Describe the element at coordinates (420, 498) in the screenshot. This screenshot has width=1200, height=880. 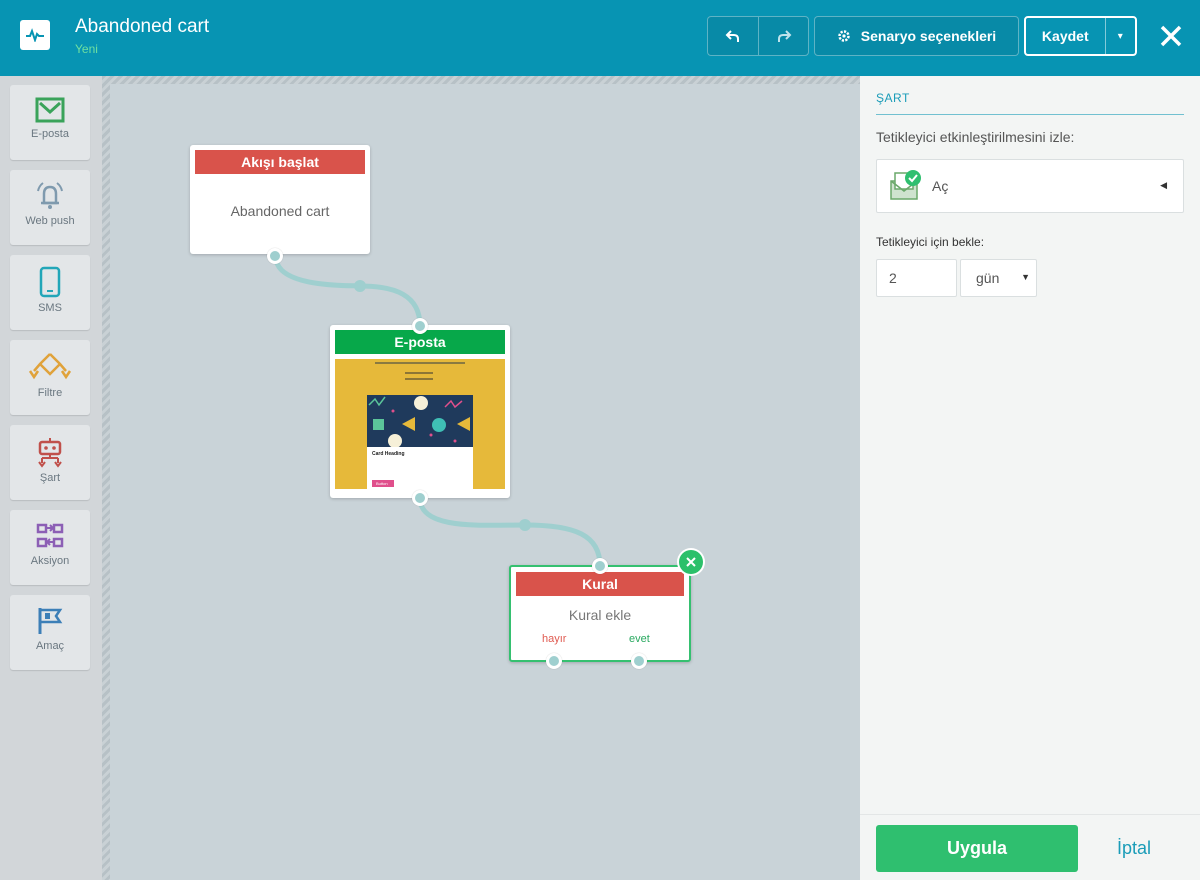
I see `email-output-port` at that location.